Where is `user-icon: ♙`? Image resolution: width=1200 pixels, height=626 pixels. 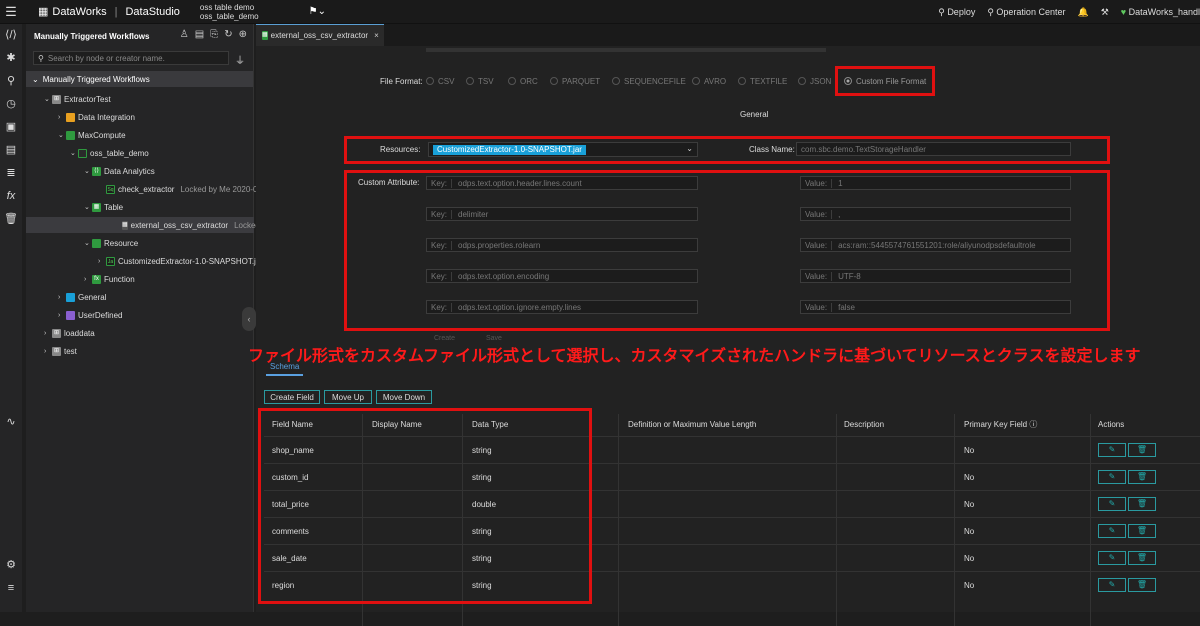 user-icon: ♙ is located at coordinates (184, 34).